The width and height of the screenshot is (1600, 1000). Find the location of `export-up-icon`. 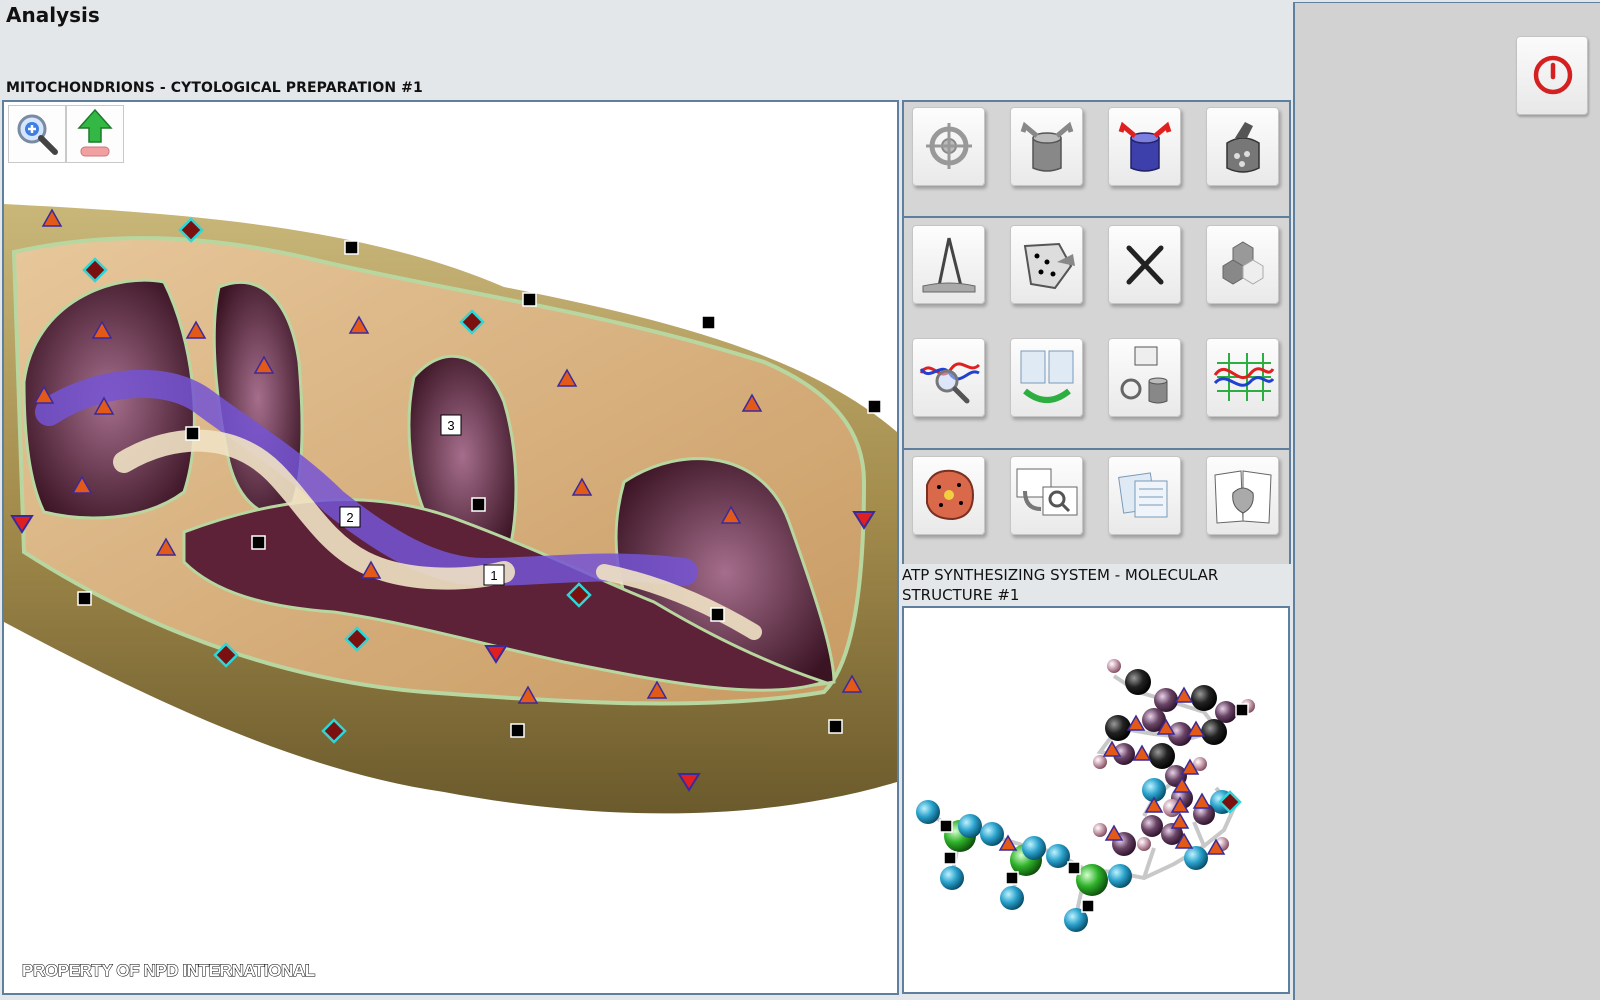

export-up-icon is located at coordinates (95, 132).